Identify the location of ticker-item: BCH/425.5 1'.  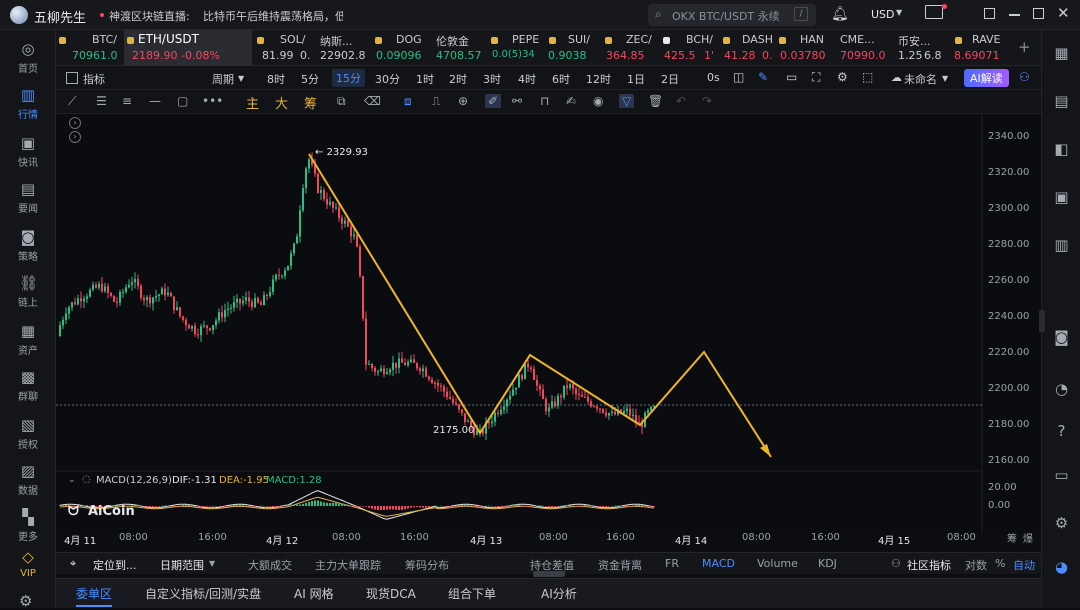
(687, 48).